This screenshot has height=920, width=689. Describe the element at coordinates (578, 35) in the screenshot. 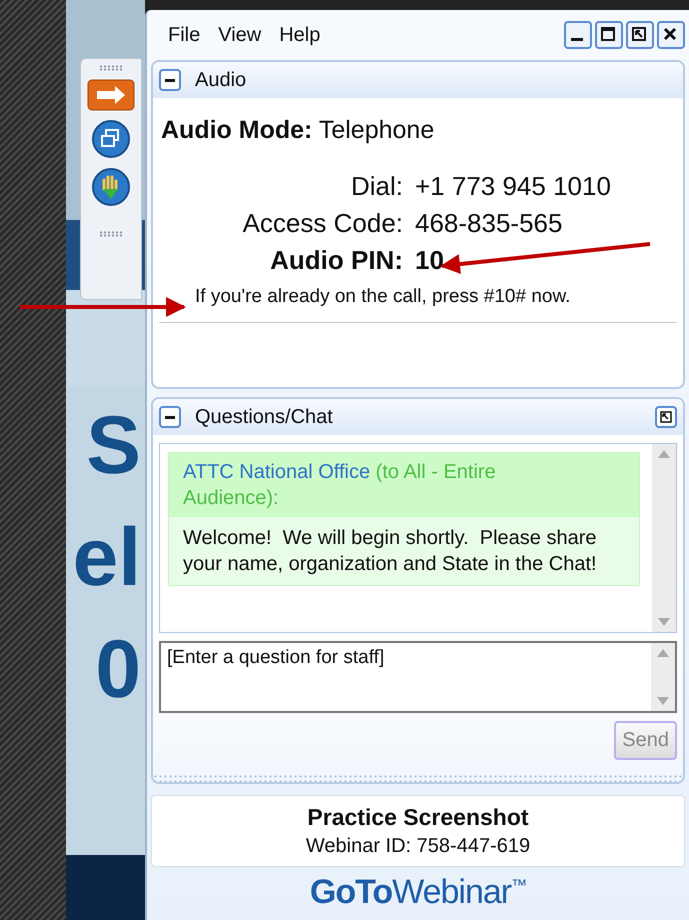

I see `minimize-button` at that location.